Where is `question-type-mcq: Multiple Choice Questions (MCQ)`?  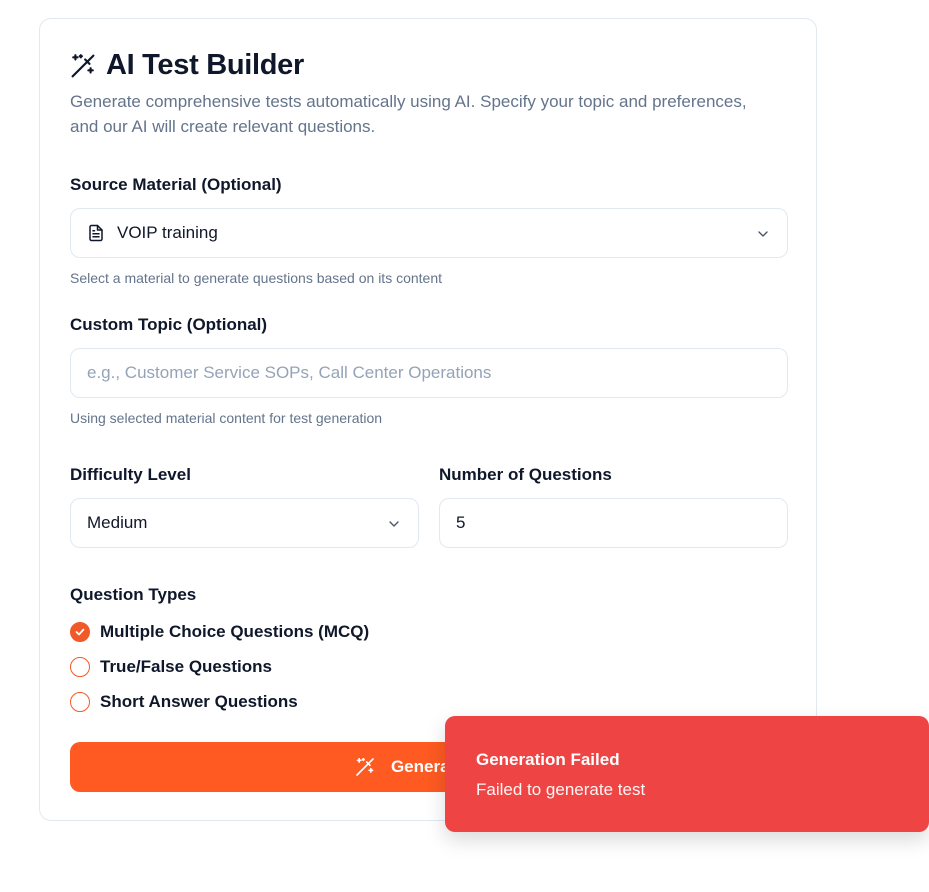
question-type-mcq: Multiple Choice Questions (MCQ) is located at coordinates (219, 632).